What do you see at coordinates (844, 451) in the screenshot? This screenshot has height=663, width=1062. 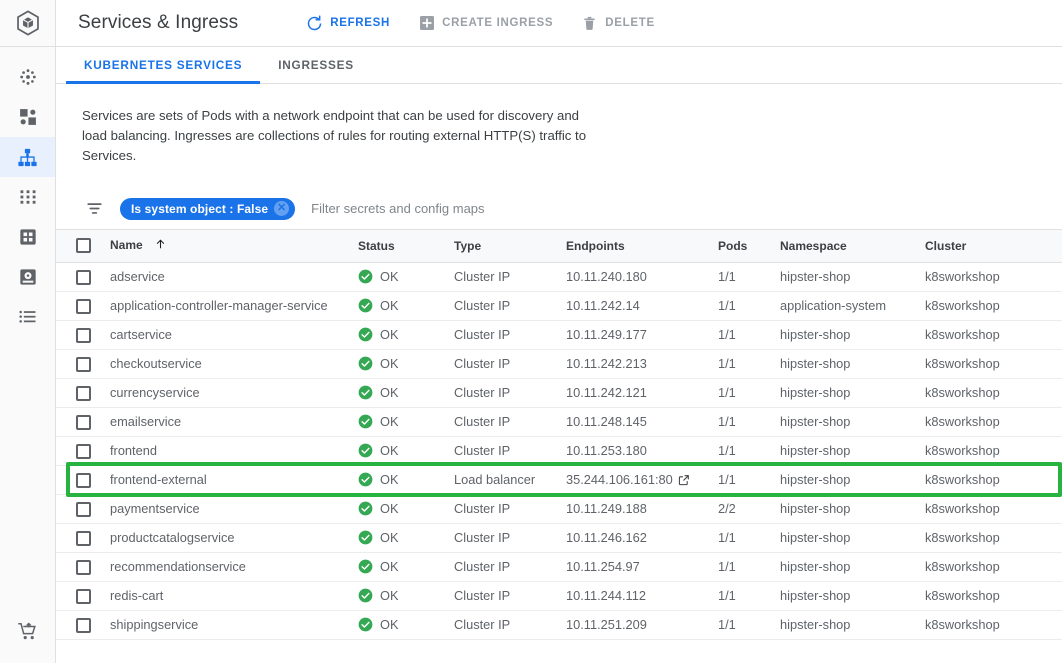 I see `cell-namespace: hipster-shop` at bounding box center [844, 451].